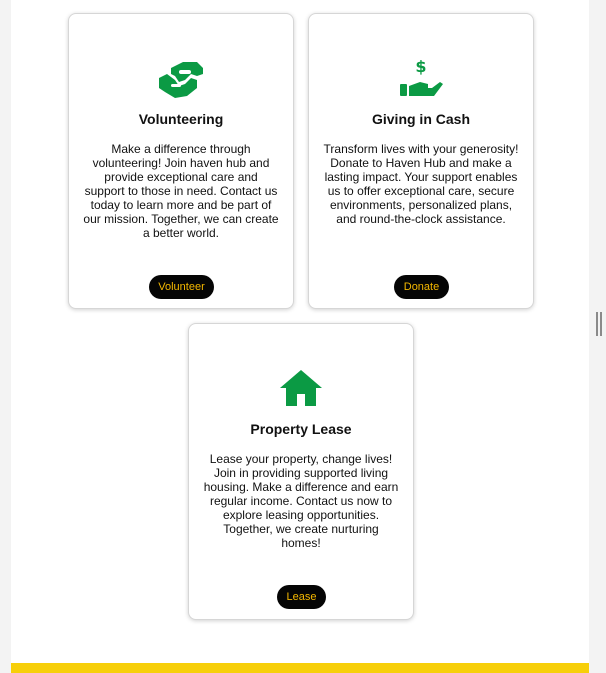  I want to click on donate-button: Donate, so click(421, 287).